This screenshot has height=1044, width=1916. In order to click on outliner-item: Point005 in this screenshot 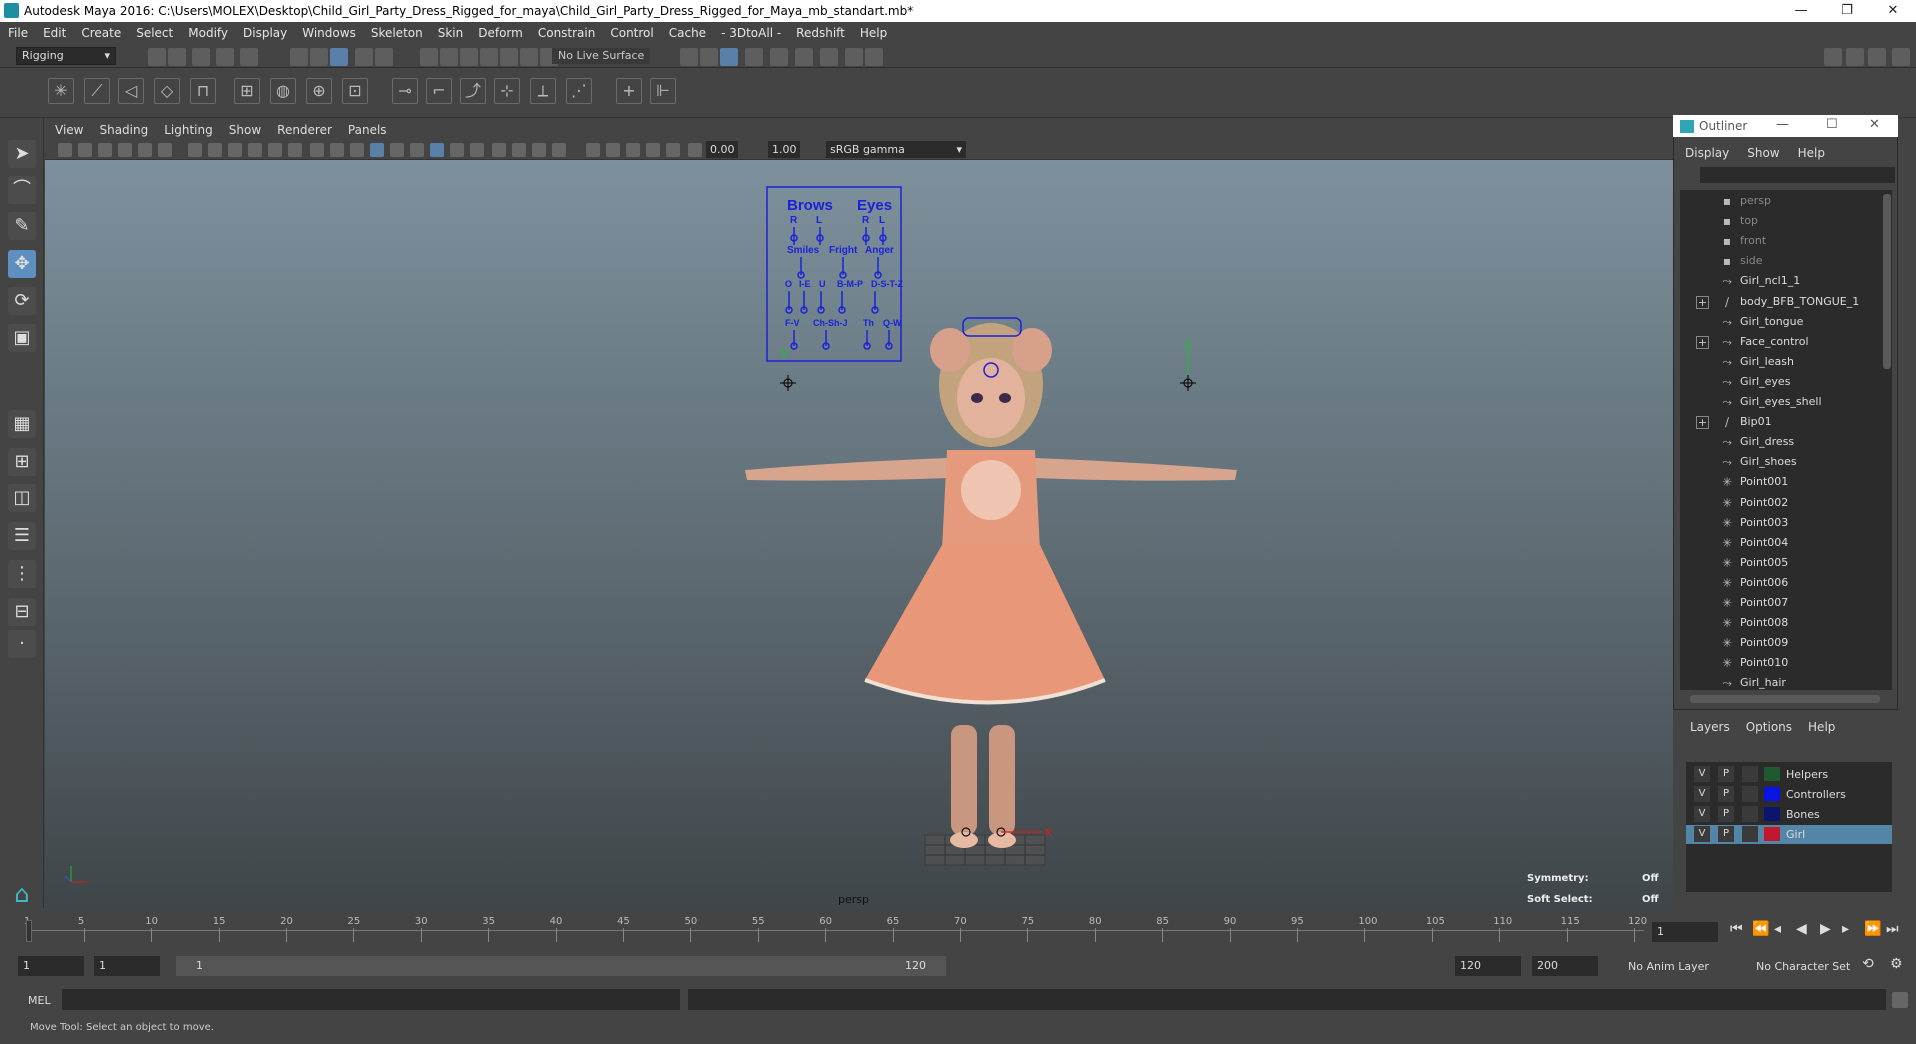, I will do `click(1764, 563)`.